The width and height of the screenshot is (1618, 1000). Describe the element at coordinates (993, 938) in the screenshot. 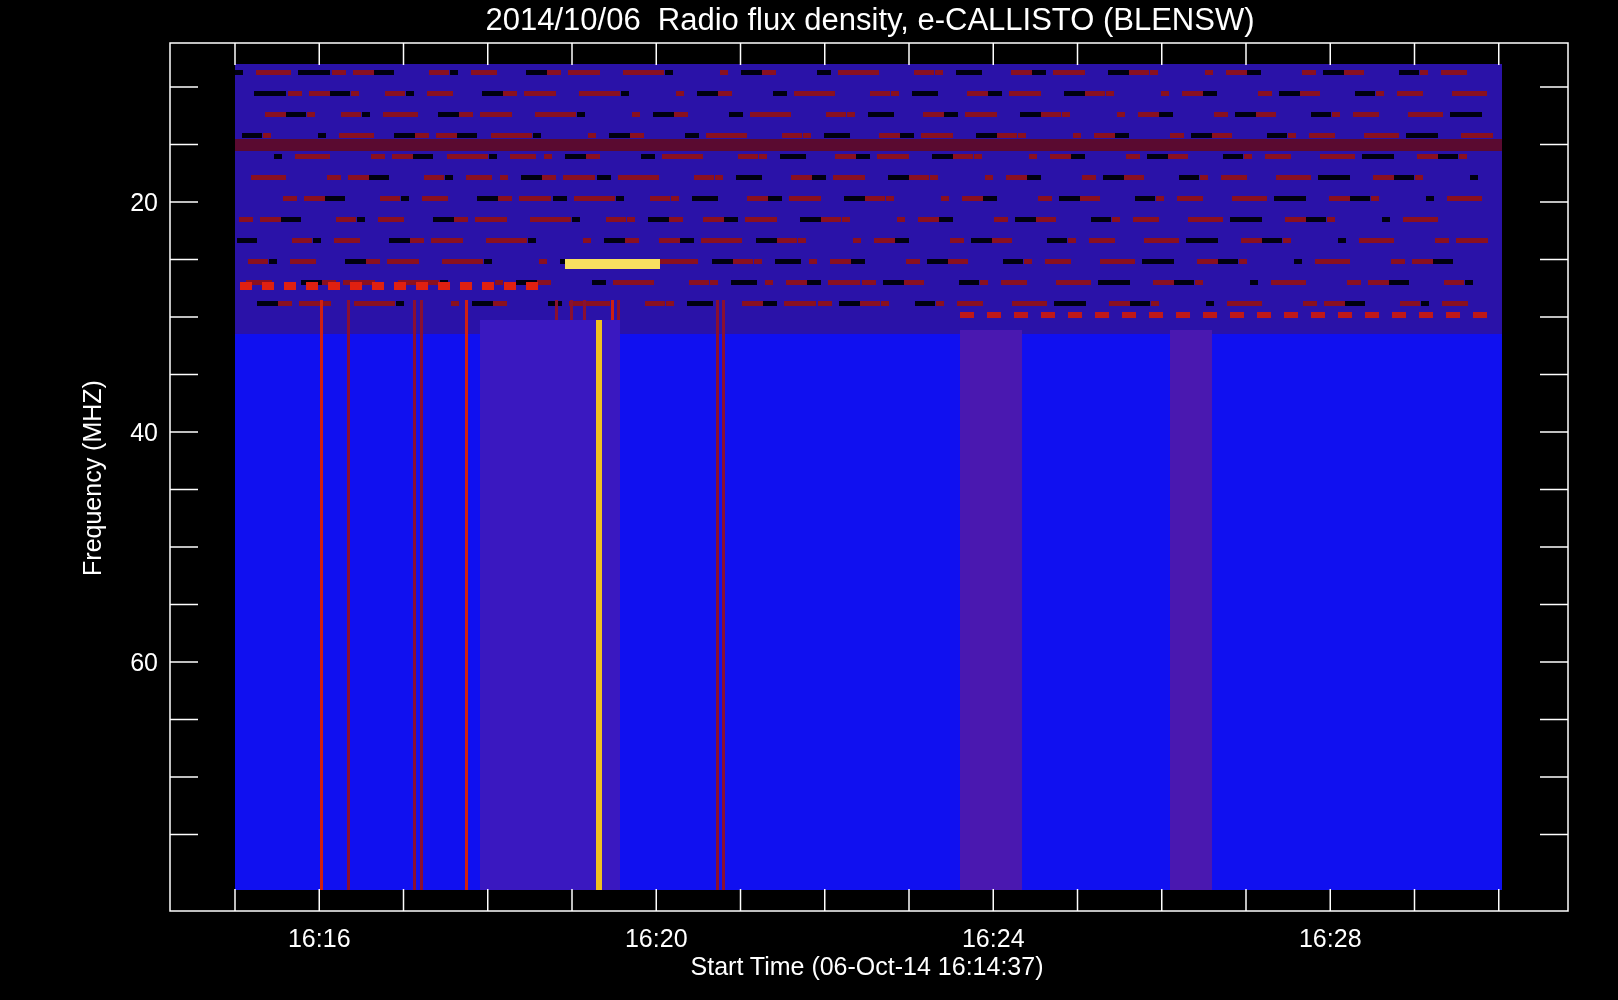

I see `x-tick-label: 16:24` at that location.